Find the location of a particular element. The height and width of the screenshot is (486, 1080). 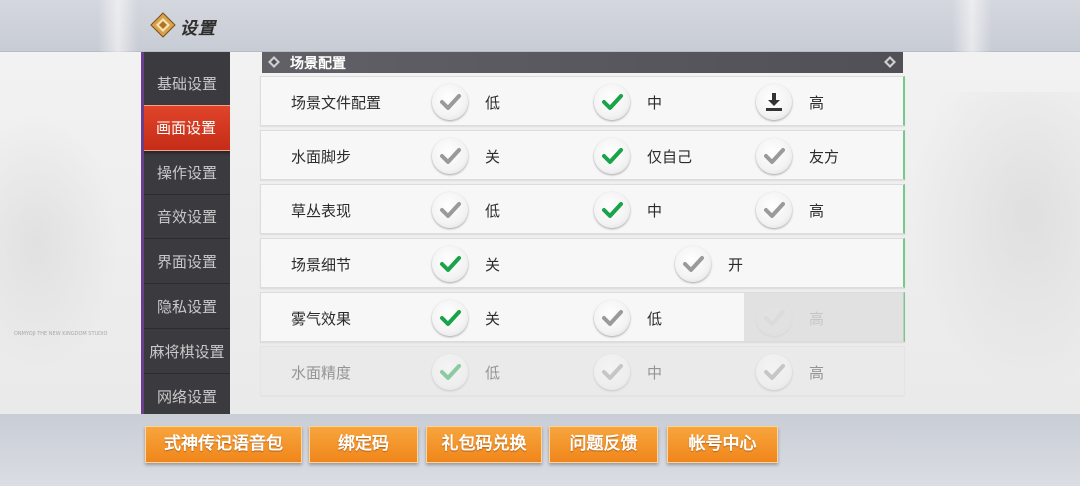

settings-sidebar: 基础设置 画面设置 操作设置 音效设置 界面设置 隐私设置 麻将棋设置 网络设置 is located at coordinates (185, 233).